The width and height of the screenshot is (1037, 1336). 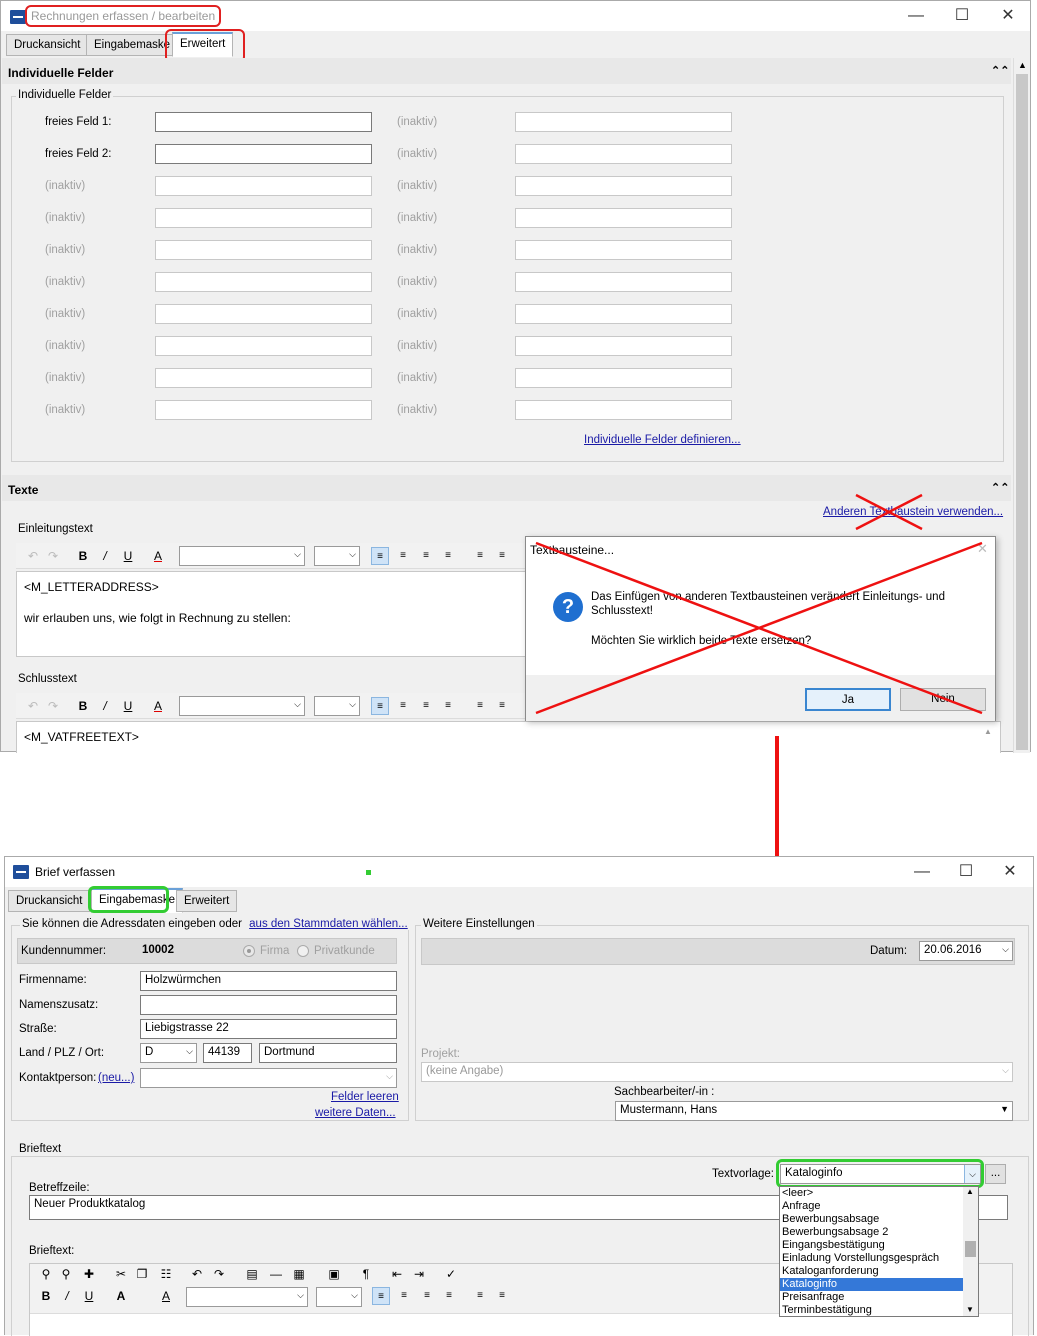 What do you see at coordinates (419, 1274) in the screenshot?
I see `indent-icon: ⇥` at bounding box center [419, 1274].